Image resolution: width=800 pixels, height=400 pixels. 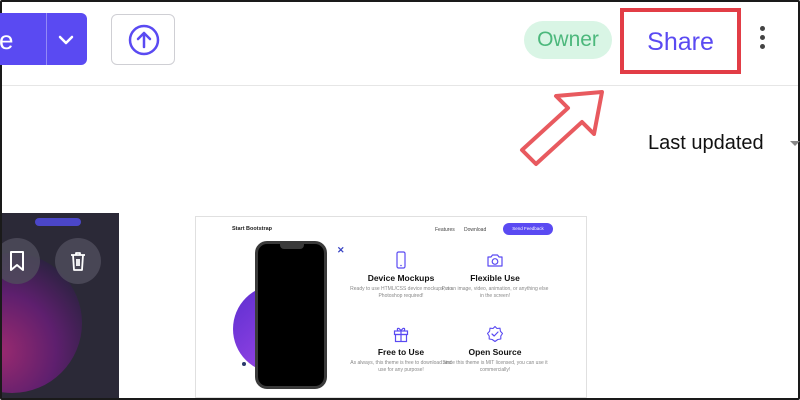 What do you see at coordinates (58, 222) in the screenshot?
I see `card-tag` at bounding box center [58, 222].